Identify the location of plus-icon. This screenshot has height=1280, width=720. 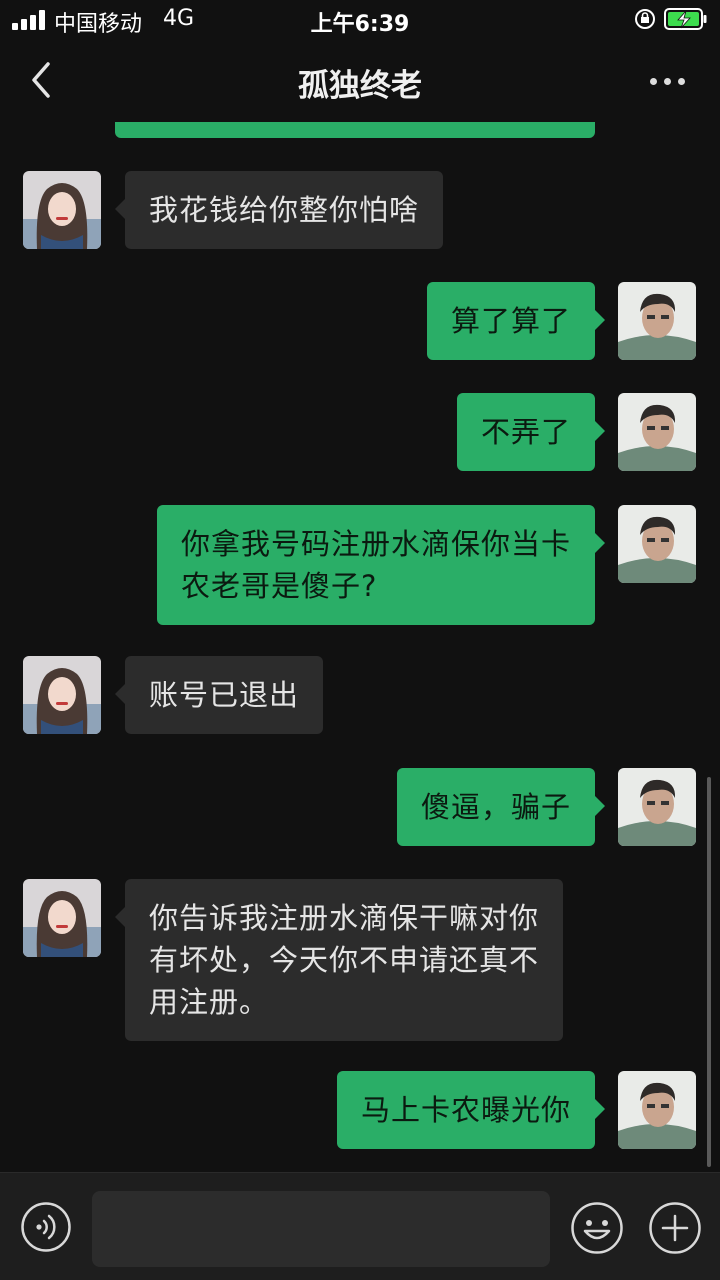
(675, 1228).